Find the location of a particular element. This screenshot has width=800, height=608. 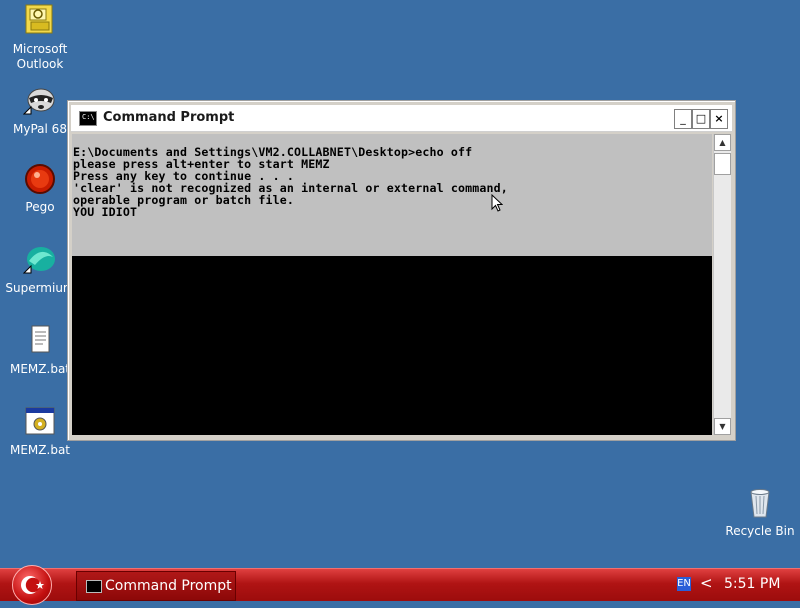

title-bar: C:\ Command Prompt _ □ × is located at coordinates (401, 118).